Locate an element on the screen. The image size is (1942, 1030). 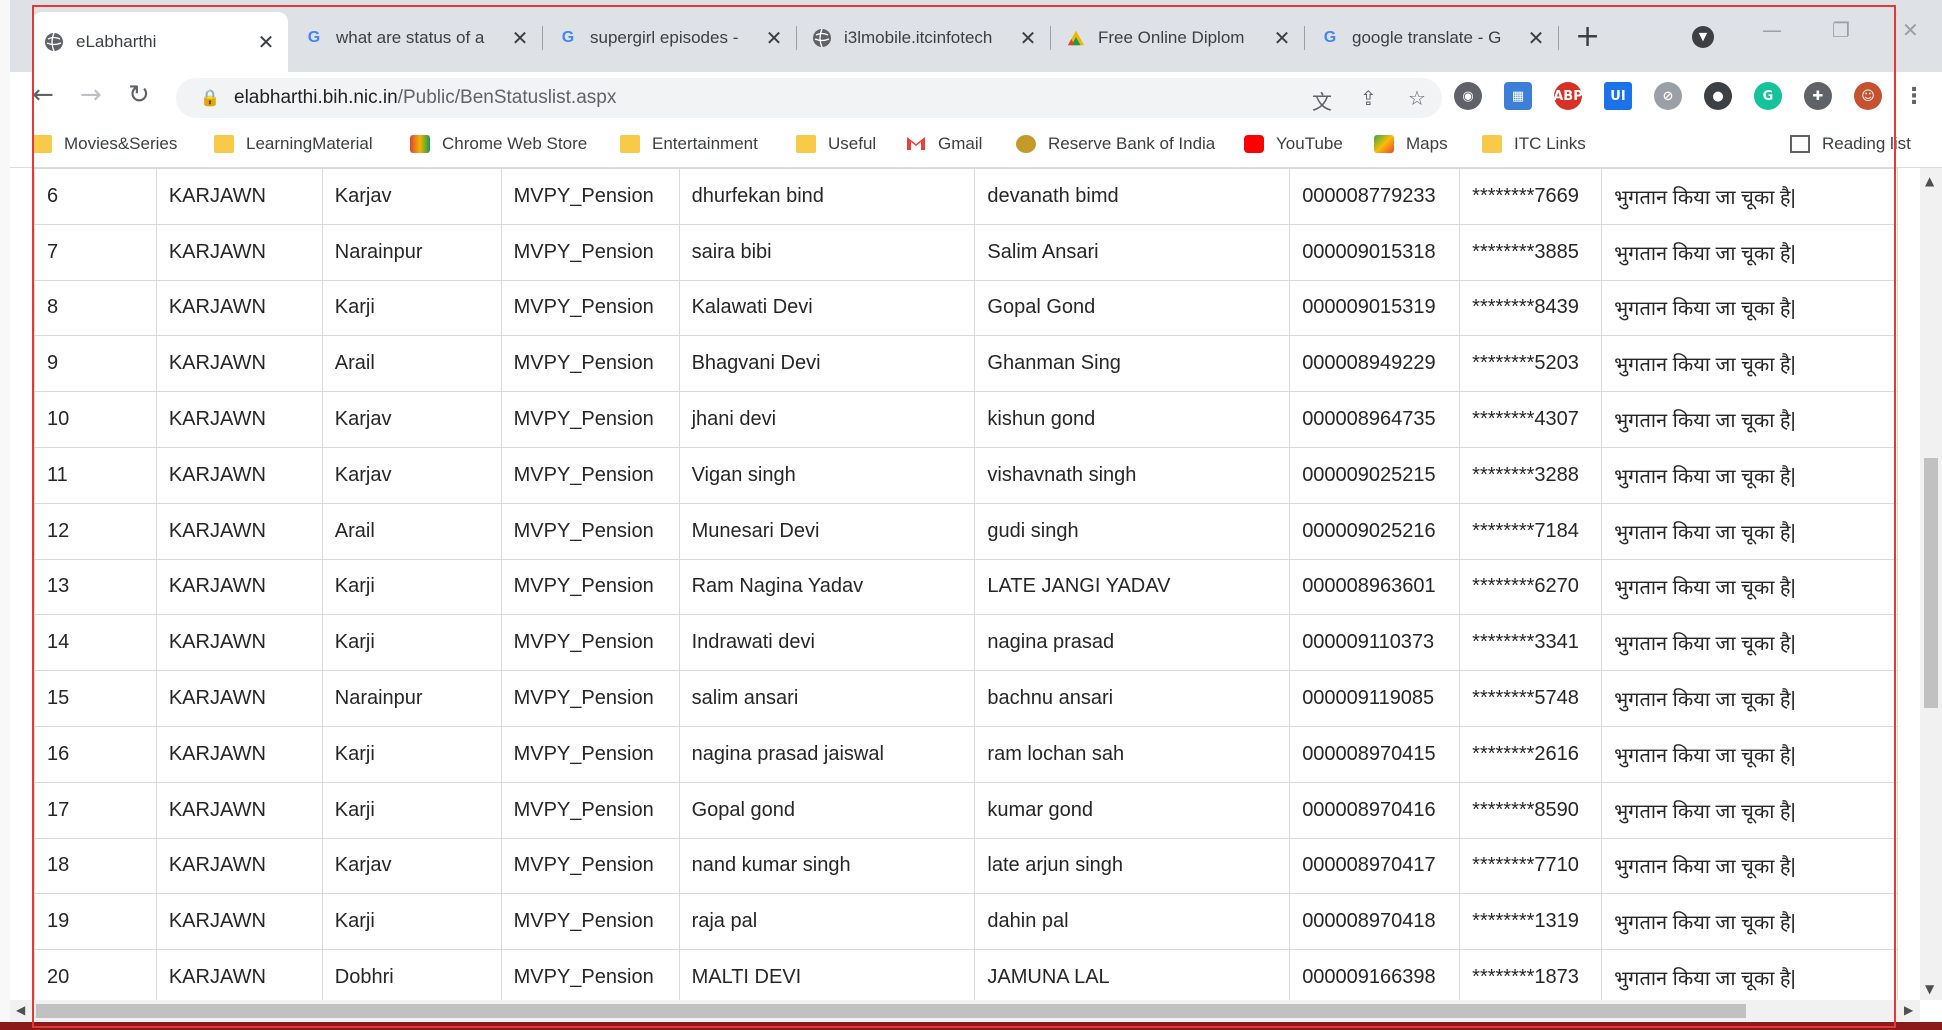
bookmark-youtube: YouTube is located at coordinates (1293, 144).